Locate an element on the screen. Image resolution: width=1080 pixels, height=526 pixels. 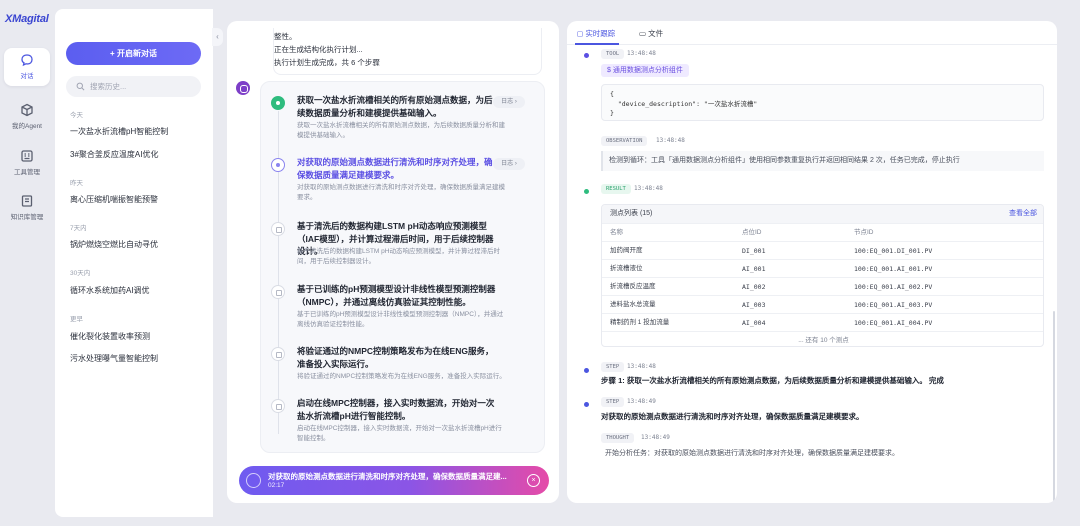
code-line: } is located at coordinates (612, 113).